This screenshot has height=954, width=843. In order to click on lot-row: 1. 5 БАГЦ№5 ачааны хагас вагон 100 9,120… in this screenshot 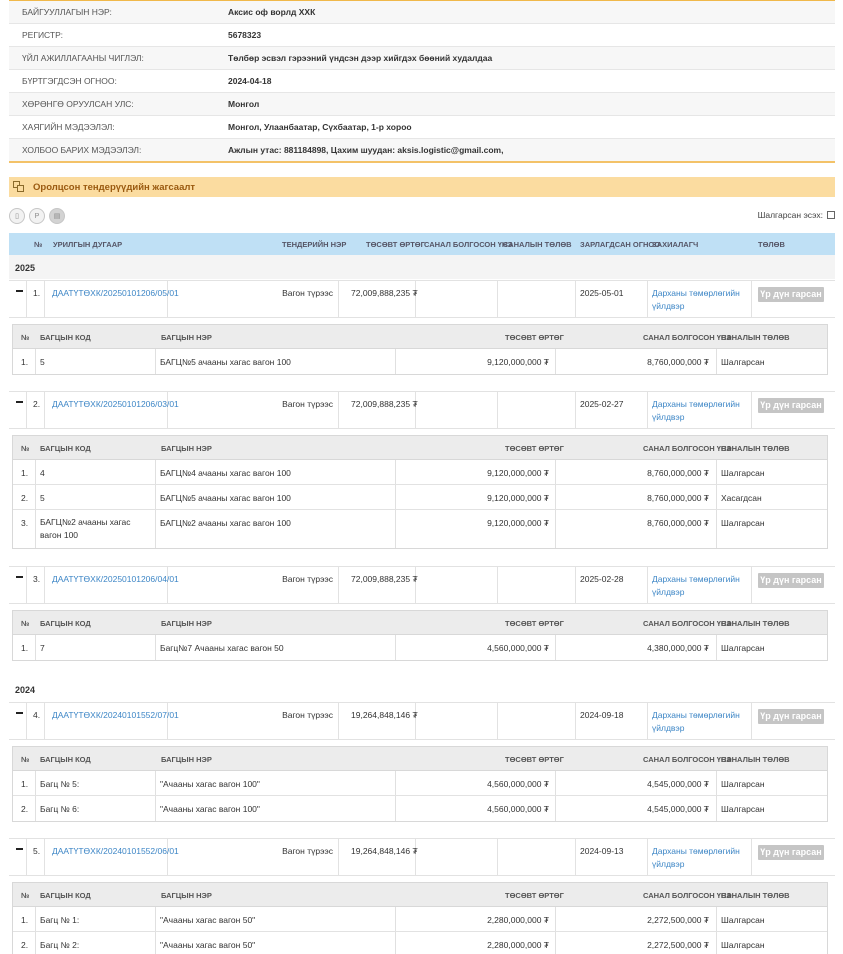, I will do `click(420, 361)`.